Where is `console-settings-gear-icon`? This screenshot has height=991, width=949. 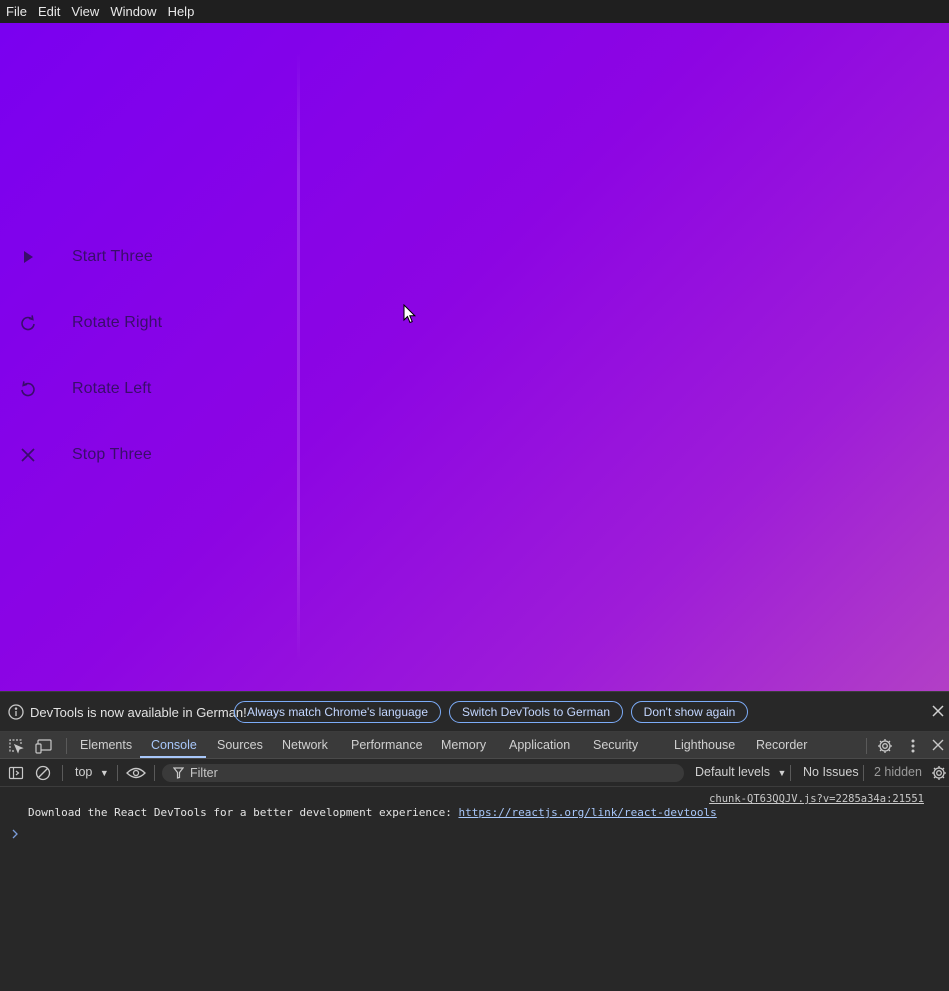 console-settings-gear-icon is located at coordinates (939, 774).